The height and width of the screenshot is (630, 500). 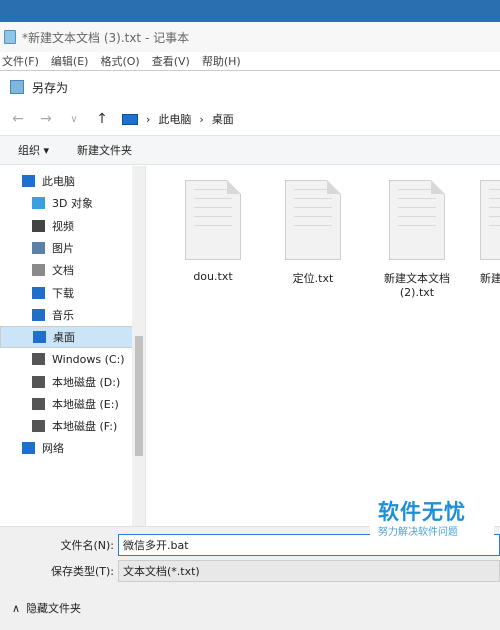 I want to click on cube-icon, so click(x=38, y=203).